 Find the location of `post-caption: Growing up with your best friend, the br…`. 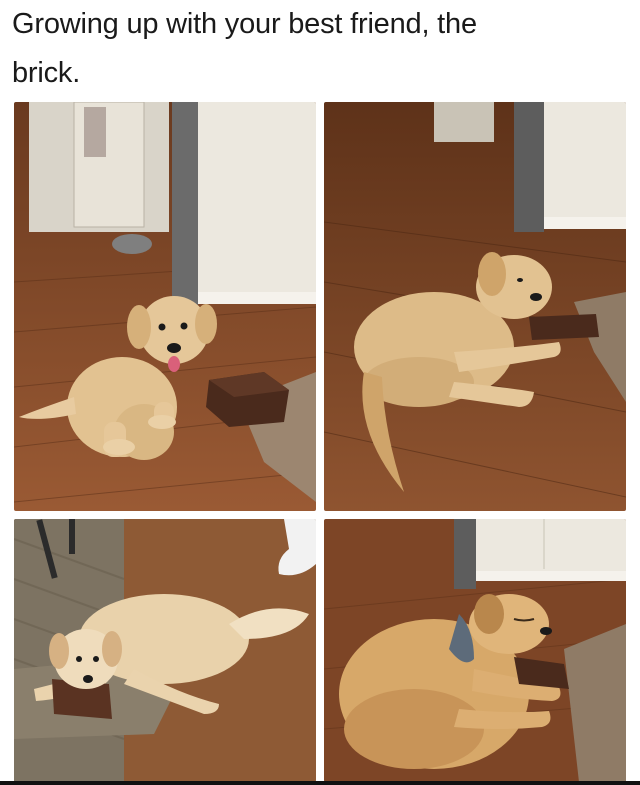

post-caption: Growing up with your best friend, the br… is located at coordinates (320, 49).